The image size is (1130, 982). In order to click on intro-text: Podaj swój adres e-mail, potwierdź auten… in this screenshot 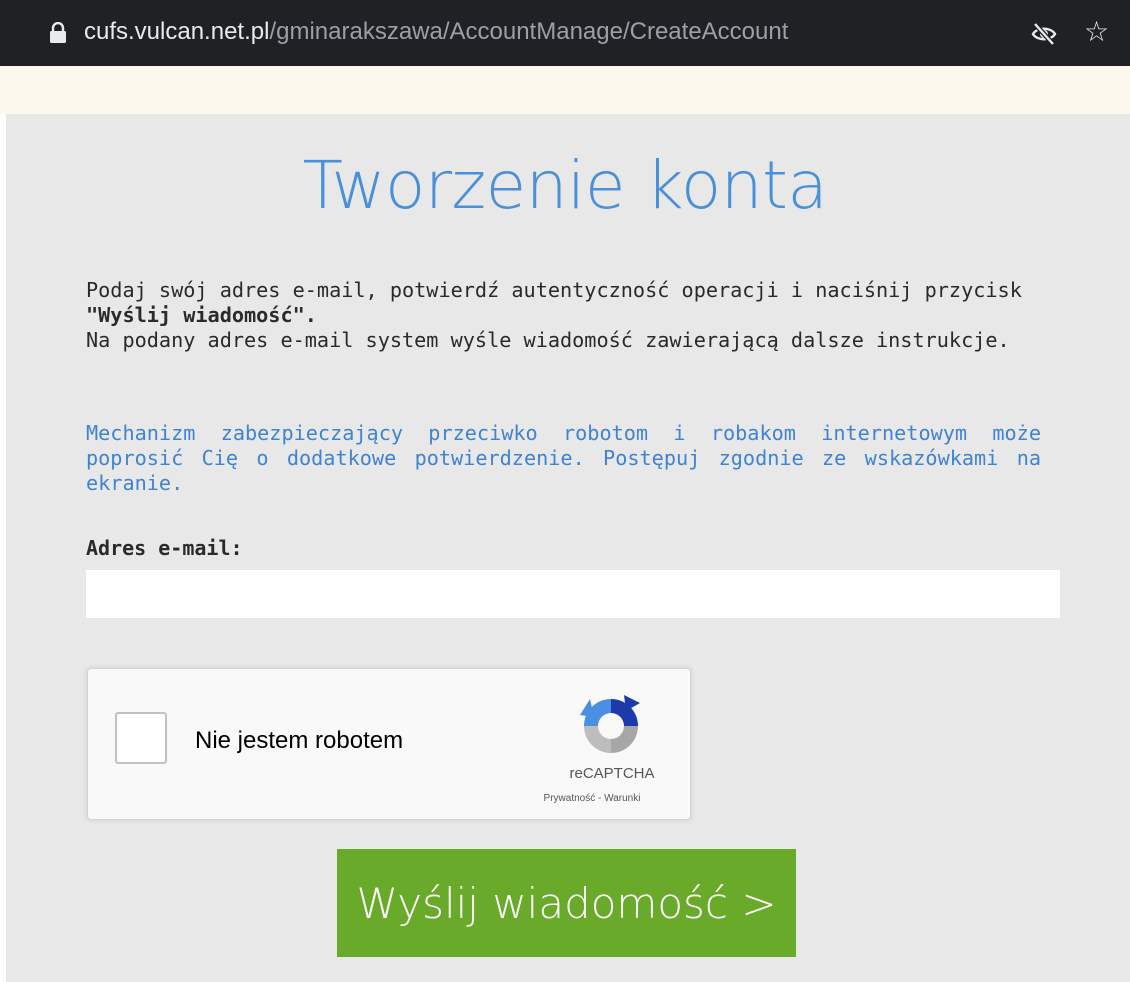, I will do `click(563, 315)`.